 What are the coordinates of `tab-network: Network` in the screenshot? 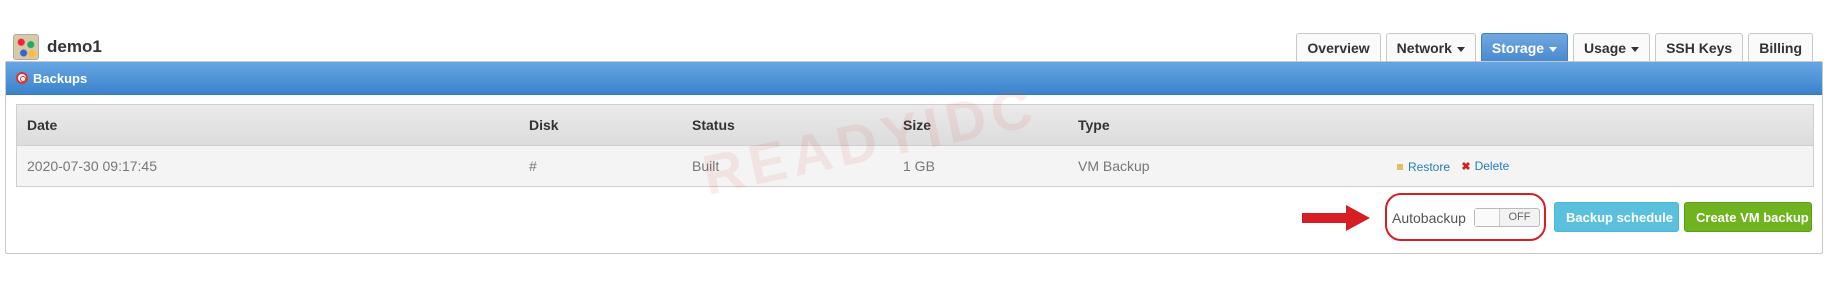 It's located at (1430, 47).